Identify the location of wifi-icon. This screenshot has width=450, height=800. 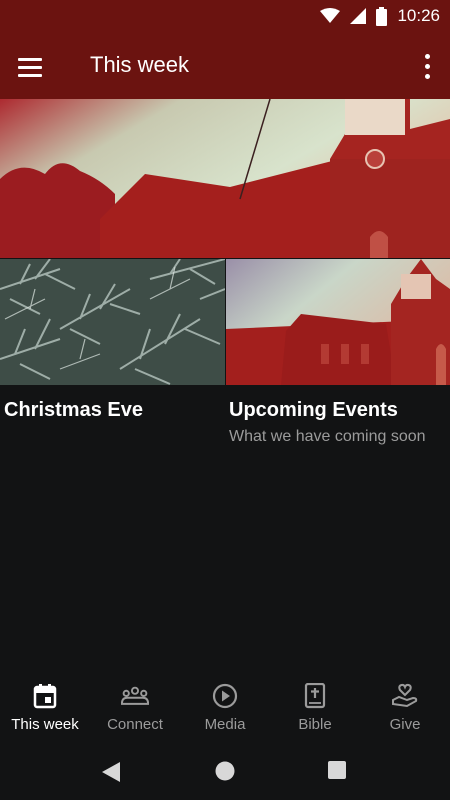
(330, 15).